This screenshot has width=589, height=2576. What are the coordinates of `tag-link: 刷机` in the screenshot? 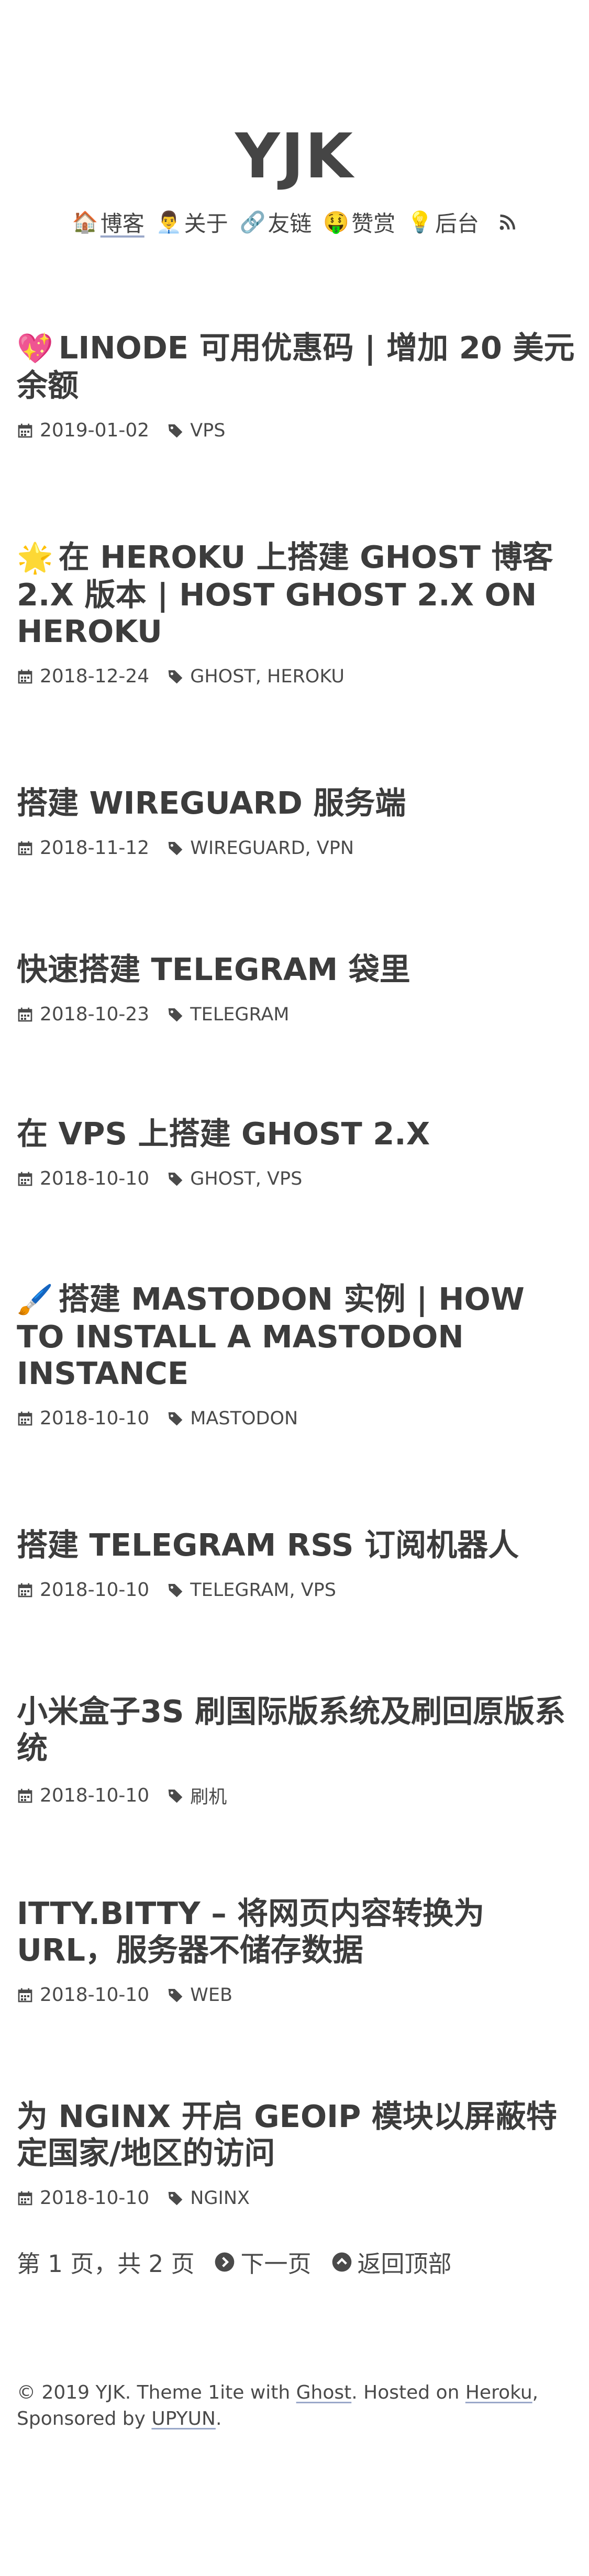 It's located at (208, 1797).